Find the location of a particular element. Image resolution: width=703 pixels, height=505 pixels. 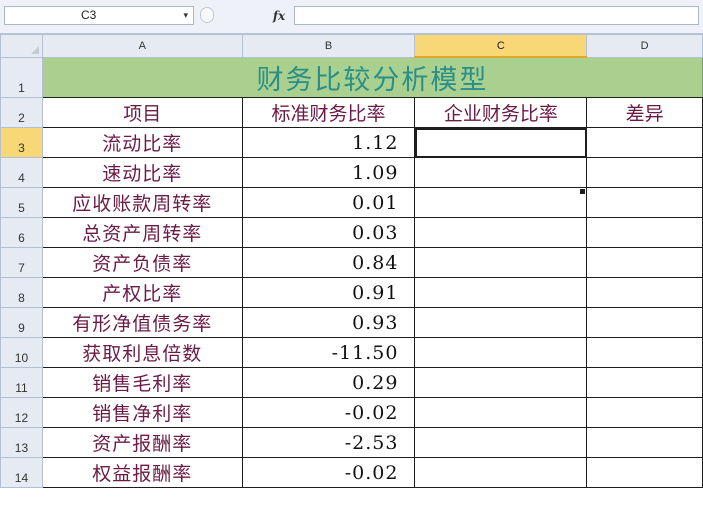

item-name: 资产报酬率 is located at coordinates (142, 442).